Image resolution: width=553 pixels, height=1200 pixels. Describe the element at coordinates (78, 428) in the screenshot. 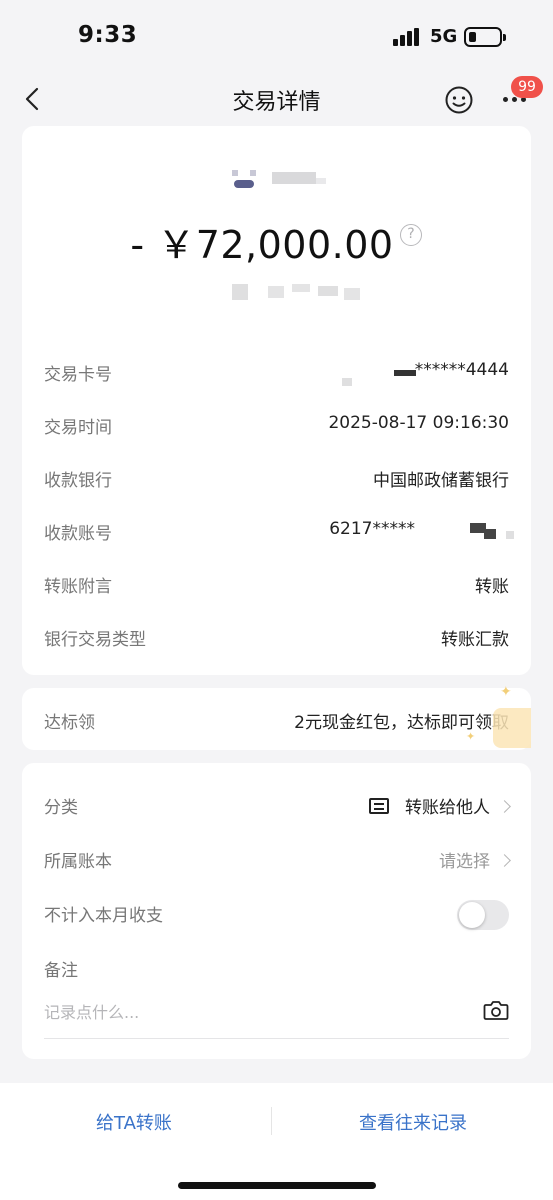

I see `detail-label: 交易时间` at that location.